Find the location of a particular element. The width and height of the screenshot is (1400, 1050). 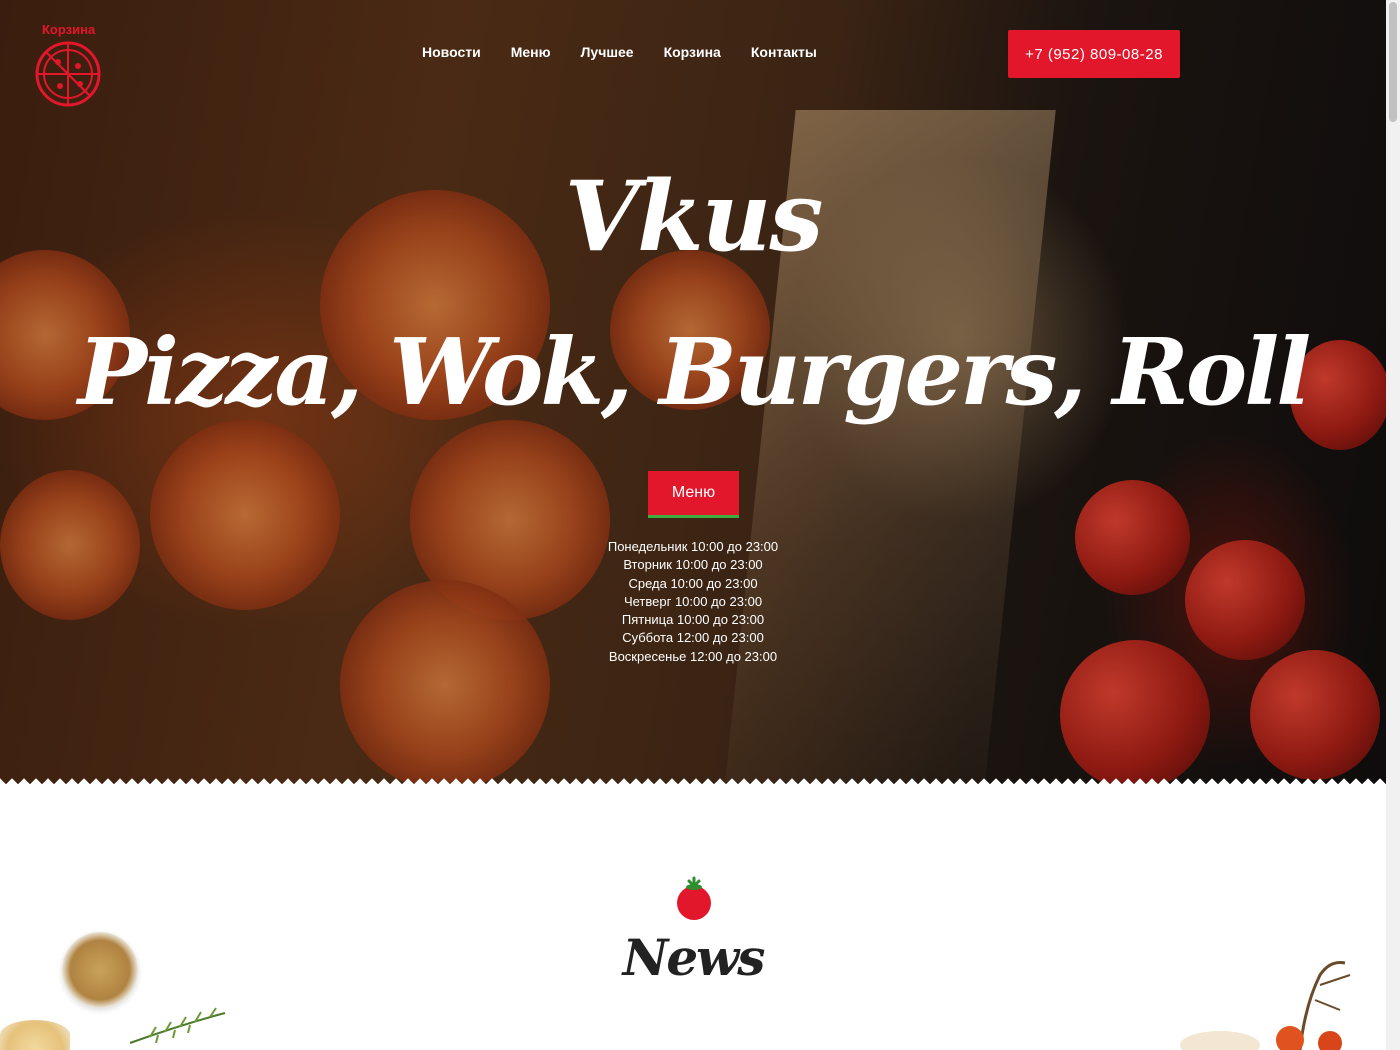

hours-friday: Пятница 10:00 до 23:00 is located at coordinates (693, 620).